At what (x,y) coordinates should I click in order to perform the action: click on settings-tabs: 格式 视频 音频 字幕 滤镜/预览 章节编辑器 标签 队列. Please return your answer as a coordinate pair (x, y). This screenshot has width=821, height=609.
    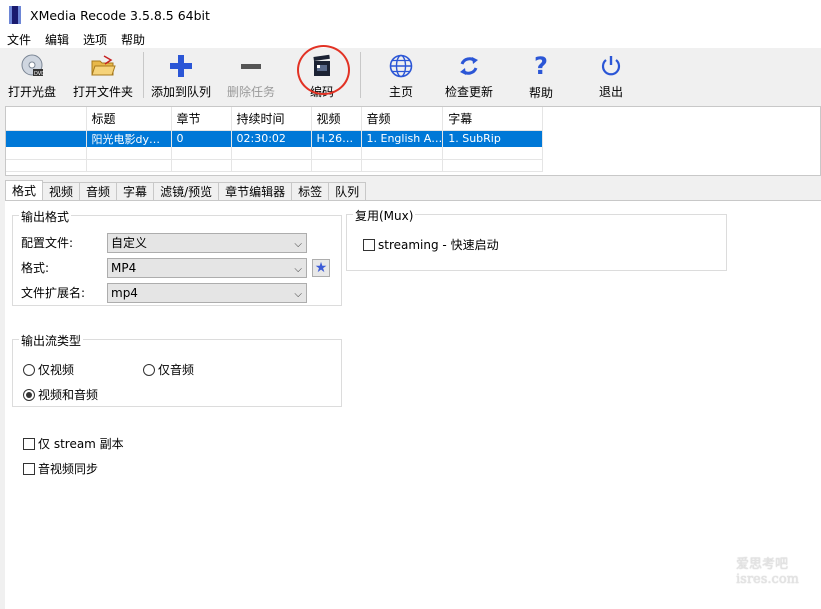
    Looking at the image, I should click on (186, 190).